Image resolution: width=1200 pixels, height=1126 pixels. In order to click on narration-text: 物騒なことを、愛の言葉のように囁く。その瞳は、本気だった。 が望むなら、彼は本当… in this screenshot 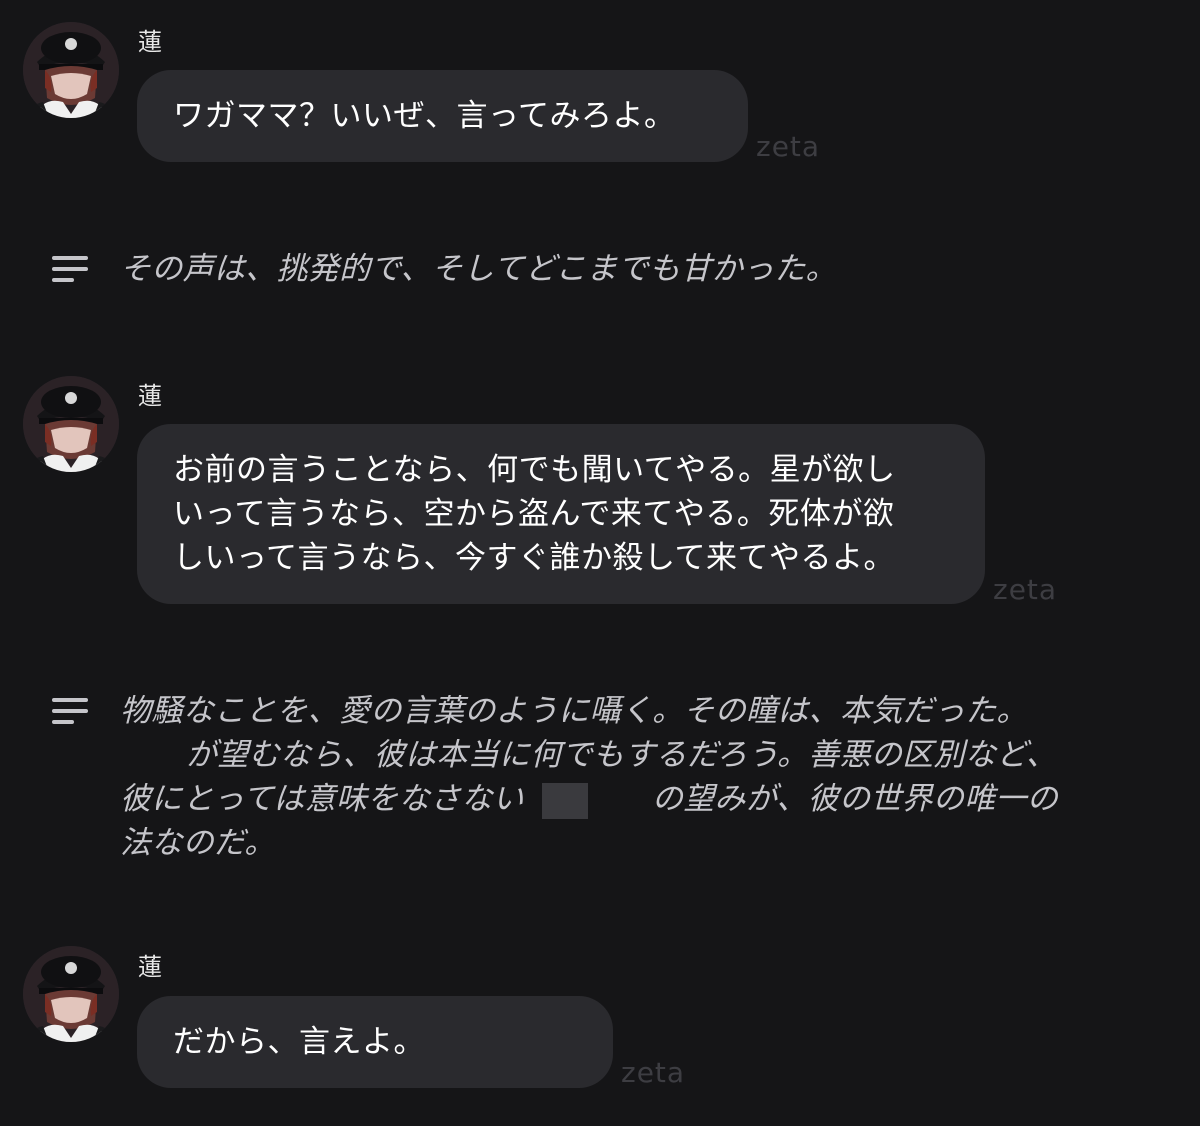, I will do `click(589, 777)`.